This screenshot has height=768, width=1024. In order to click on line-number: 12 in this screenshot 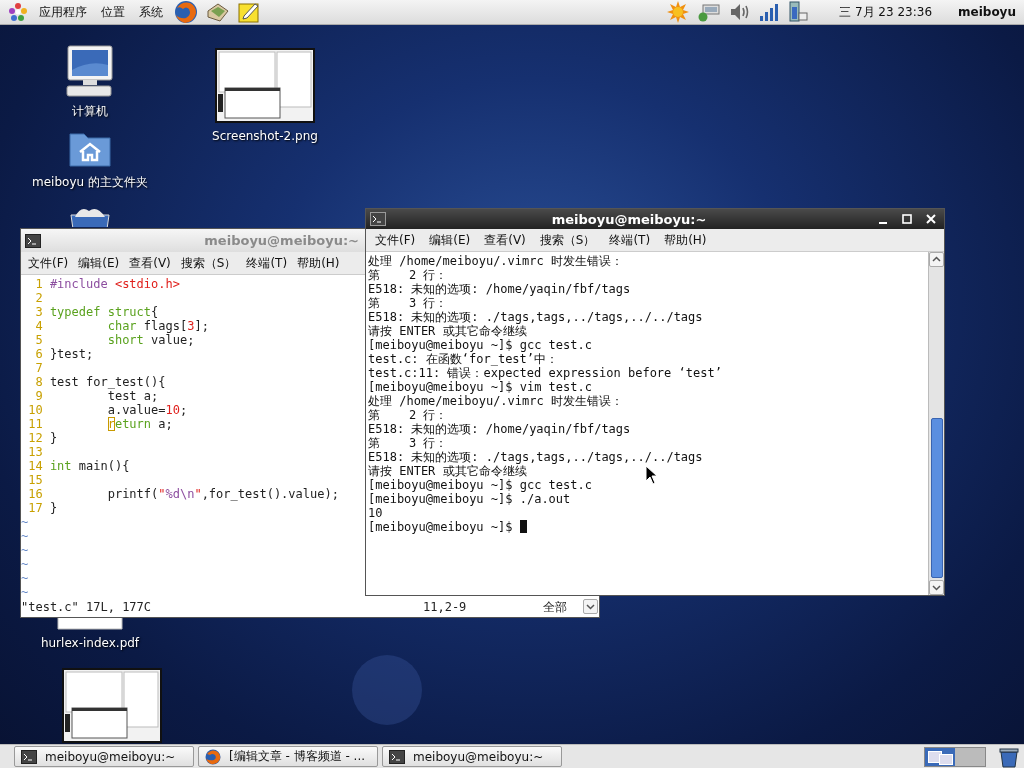, I will do `click(35, 438)`.